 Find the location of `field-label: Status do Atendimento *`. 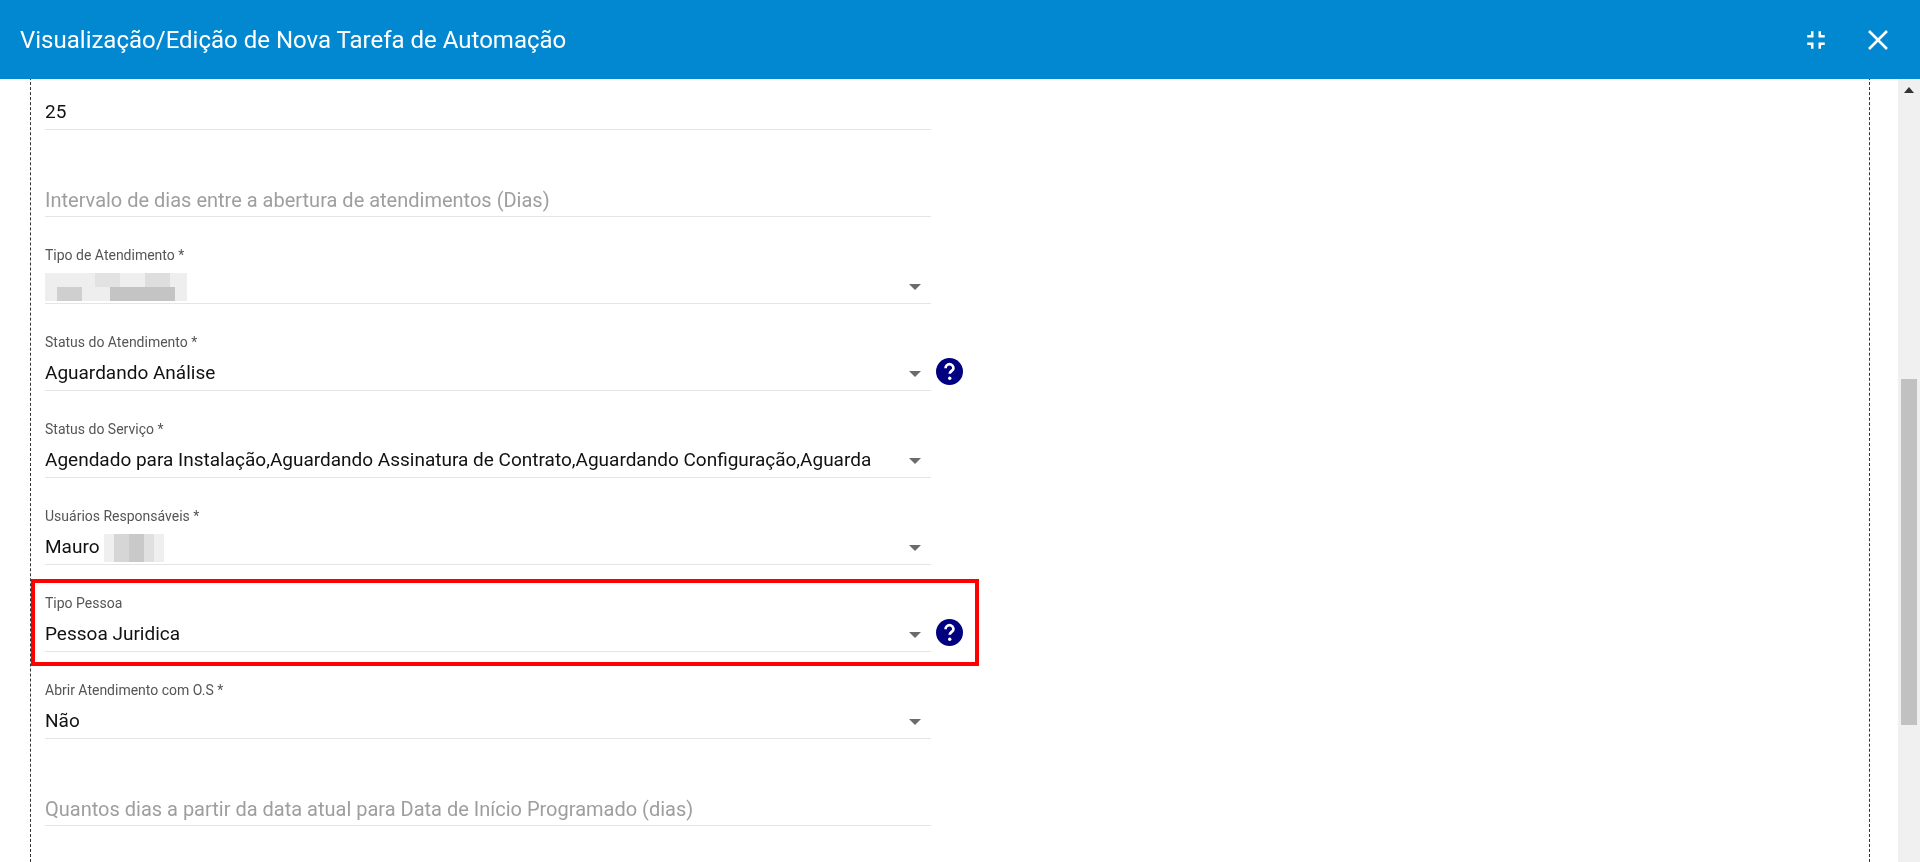

field-label: Status do Atendimento * is located at coordinates (122, 342).